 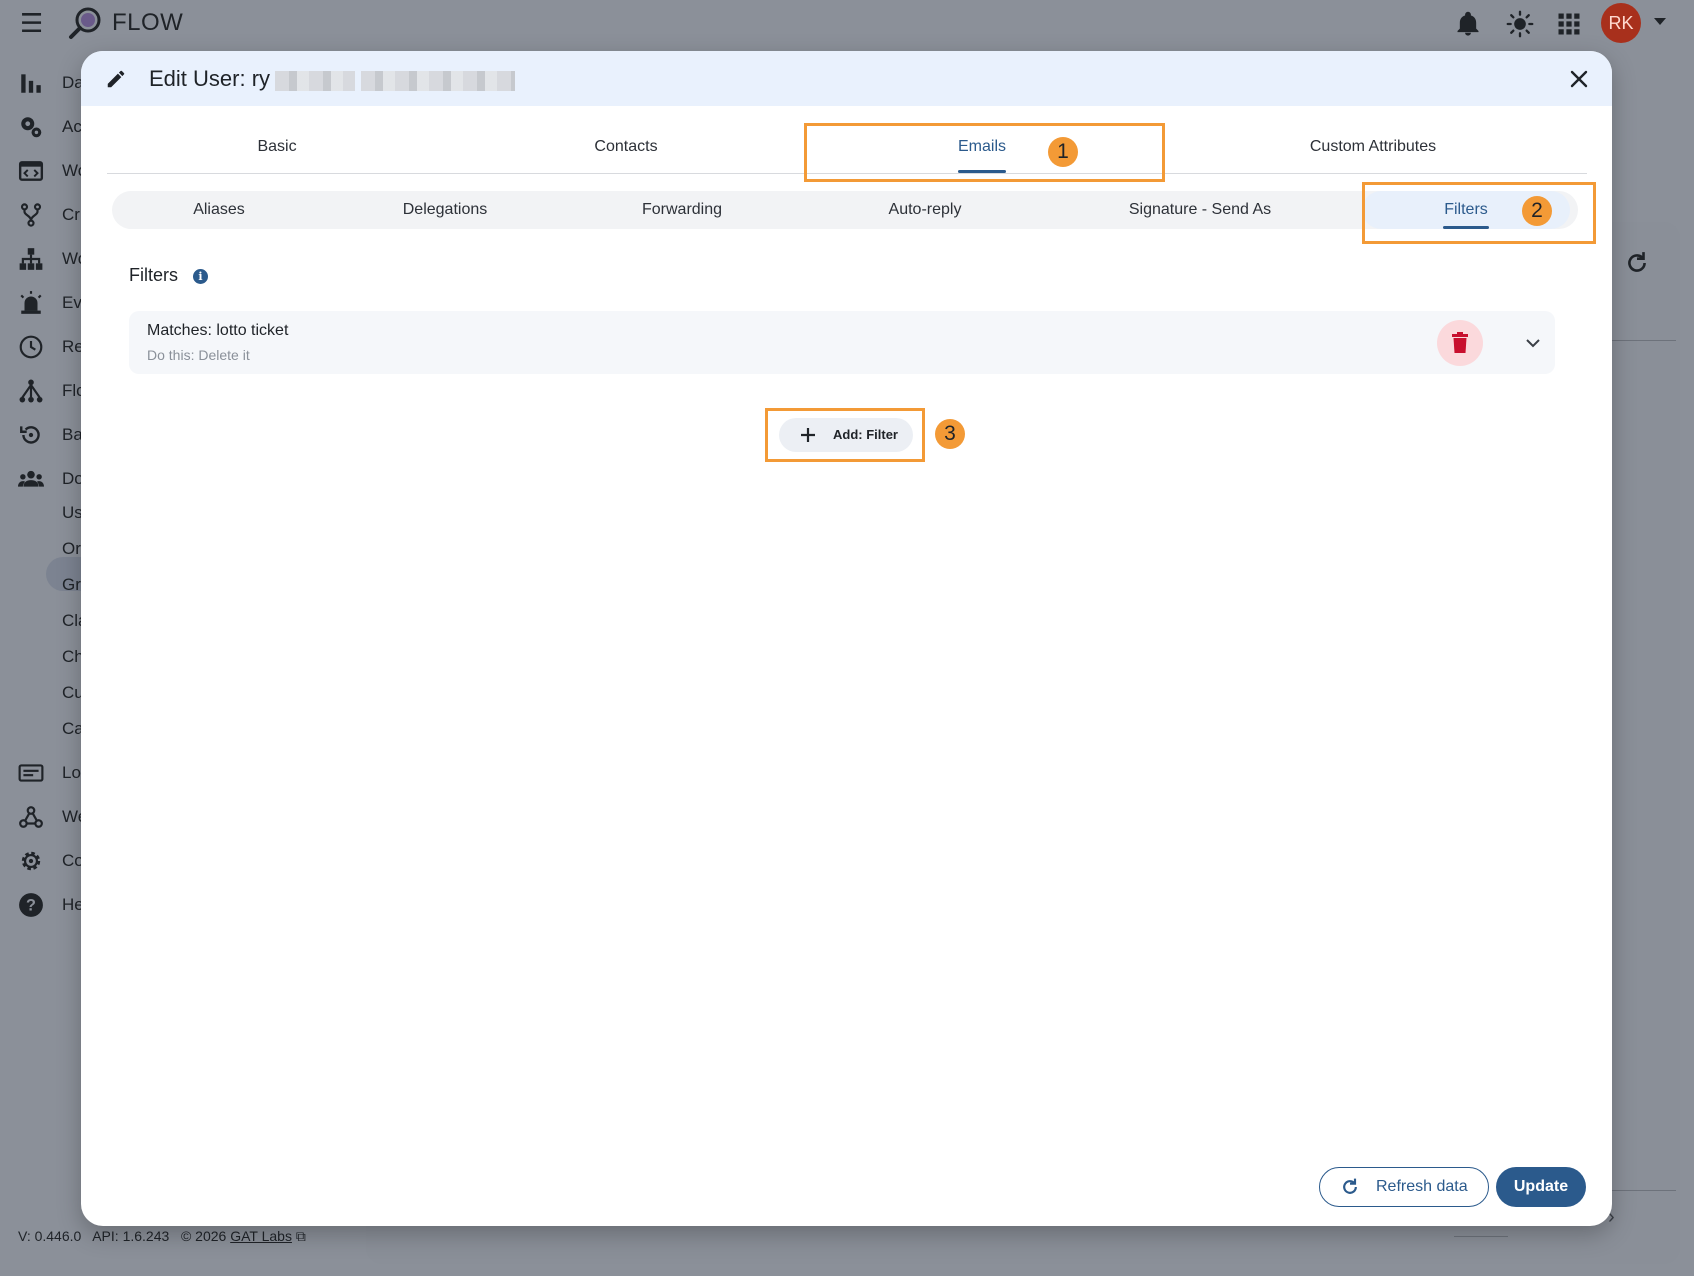 I want to click on sidebar-item-webhooks: We, so click(x=53, y=816).